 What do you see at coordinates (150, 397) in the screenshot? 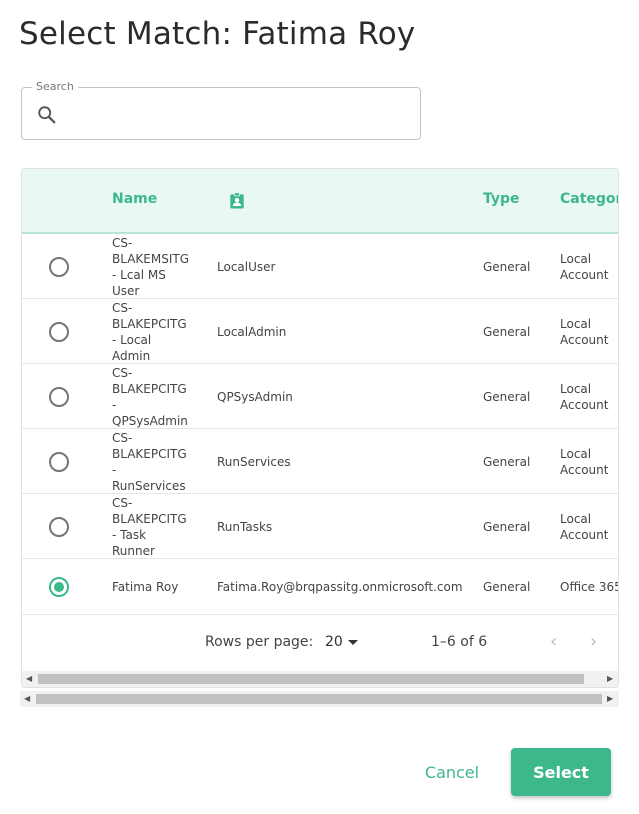
I see `row-name: CS-BLAKEPCITG - QPSysAdmin` at bounding box center [150, 397].